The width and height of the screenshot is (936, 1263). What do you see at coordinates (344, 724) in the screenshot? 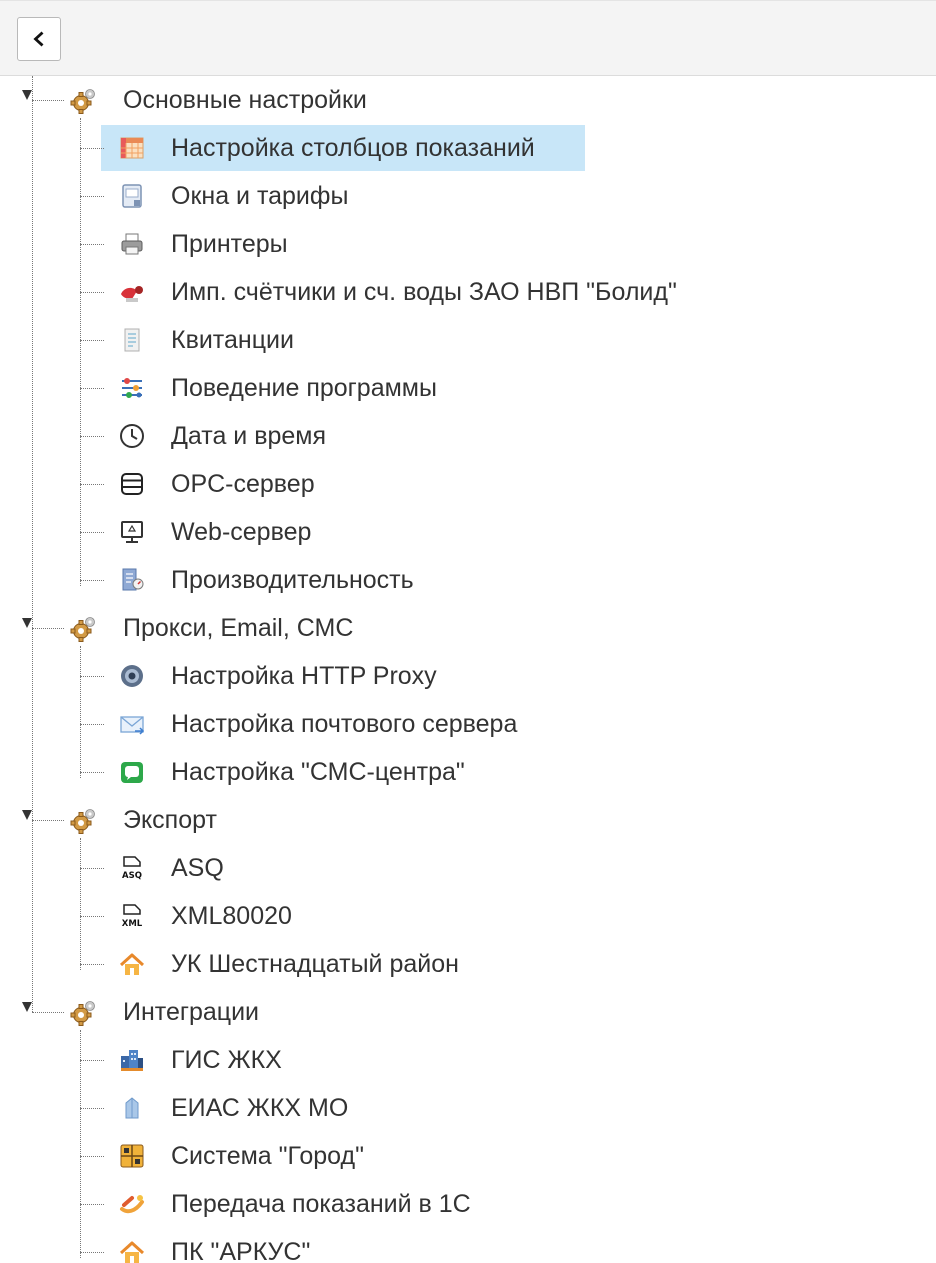
I see `tree-item-label: Настройка почтового сервера` at bounding box center [344, 724].